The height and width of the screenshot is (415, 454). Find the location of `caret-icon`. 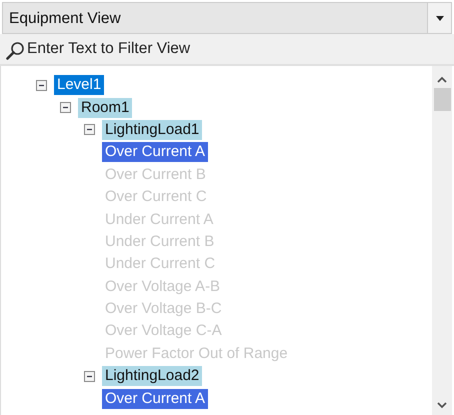

caret-icon is located at coordinates (440, 18).